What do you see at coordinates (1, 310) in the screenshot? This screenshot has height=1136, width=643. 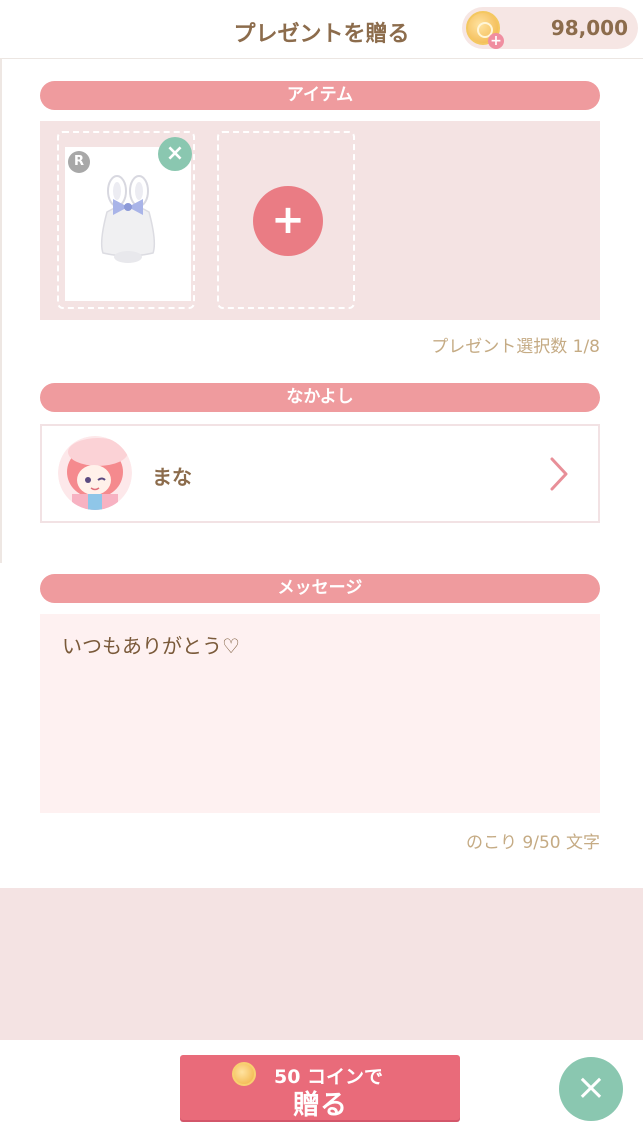 I see `divider` at bounding box center [1, 310].